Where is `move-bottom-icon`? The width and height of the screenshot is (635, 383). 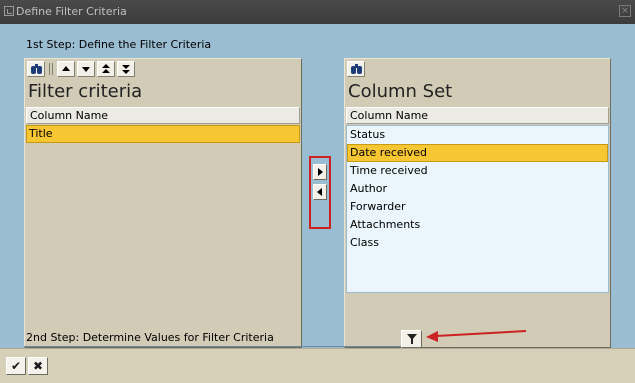 move-bottom-icon is located at coordinates (126, 69).